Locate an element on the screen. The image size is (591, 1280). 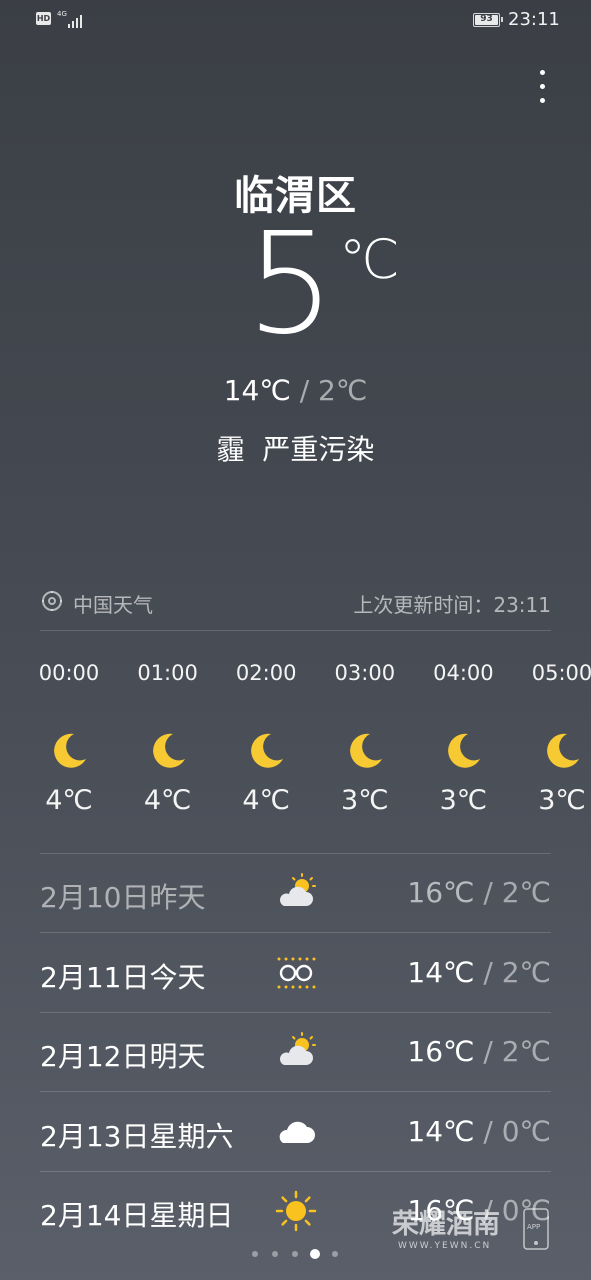
today-low: 2℃ is located at coordinates (343, 390).